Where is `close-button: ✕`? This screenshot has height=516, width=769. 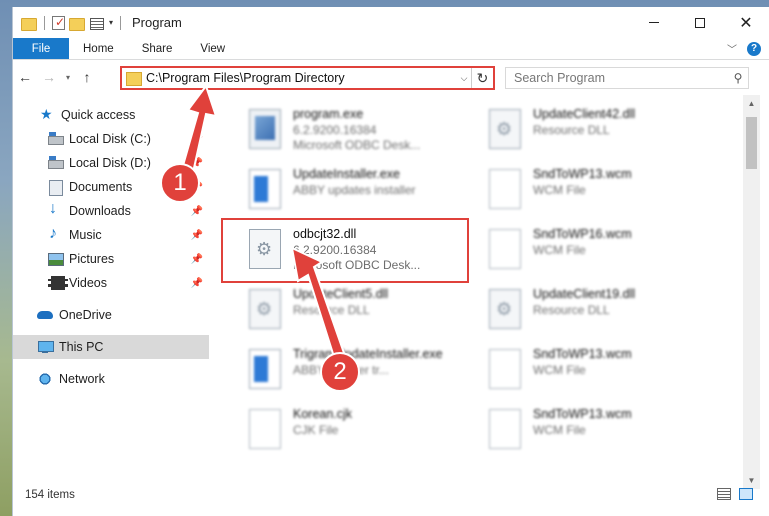
close-button: ✕ is located at coordinates (746, 22).